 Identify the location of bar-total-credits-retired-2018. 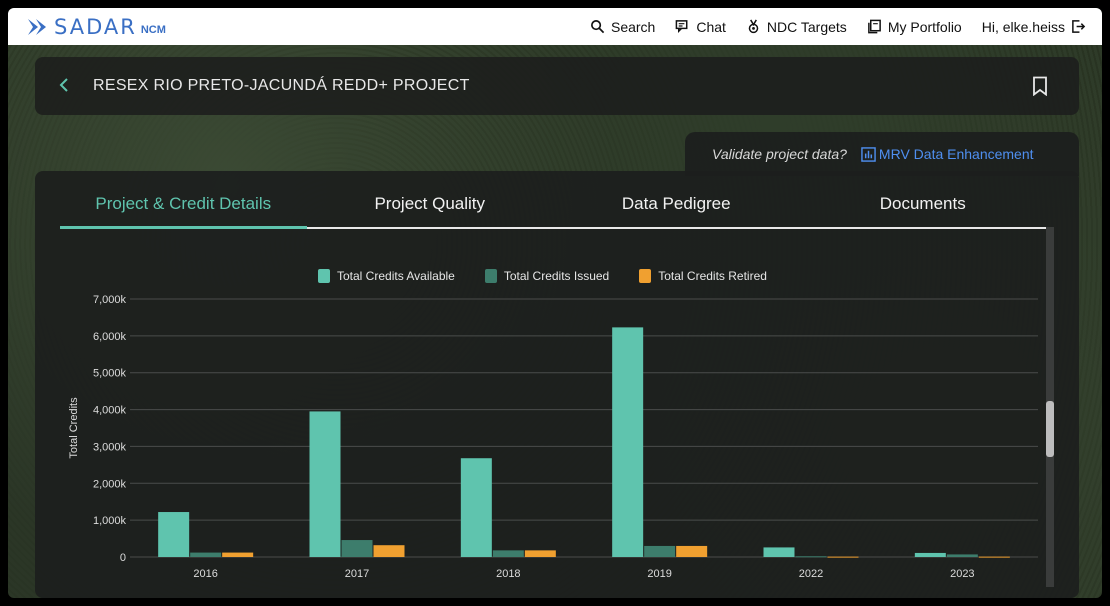
(540, 553).